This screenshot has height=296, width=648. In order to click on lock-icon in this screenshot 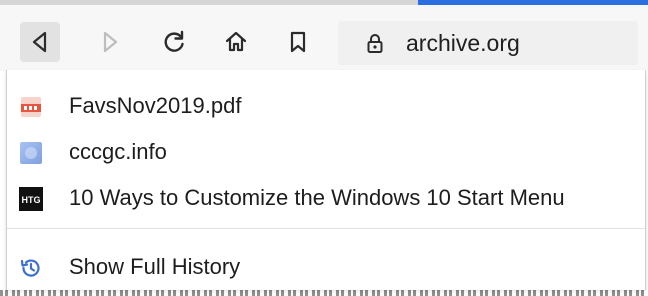, I will do `click(375, 43)`.